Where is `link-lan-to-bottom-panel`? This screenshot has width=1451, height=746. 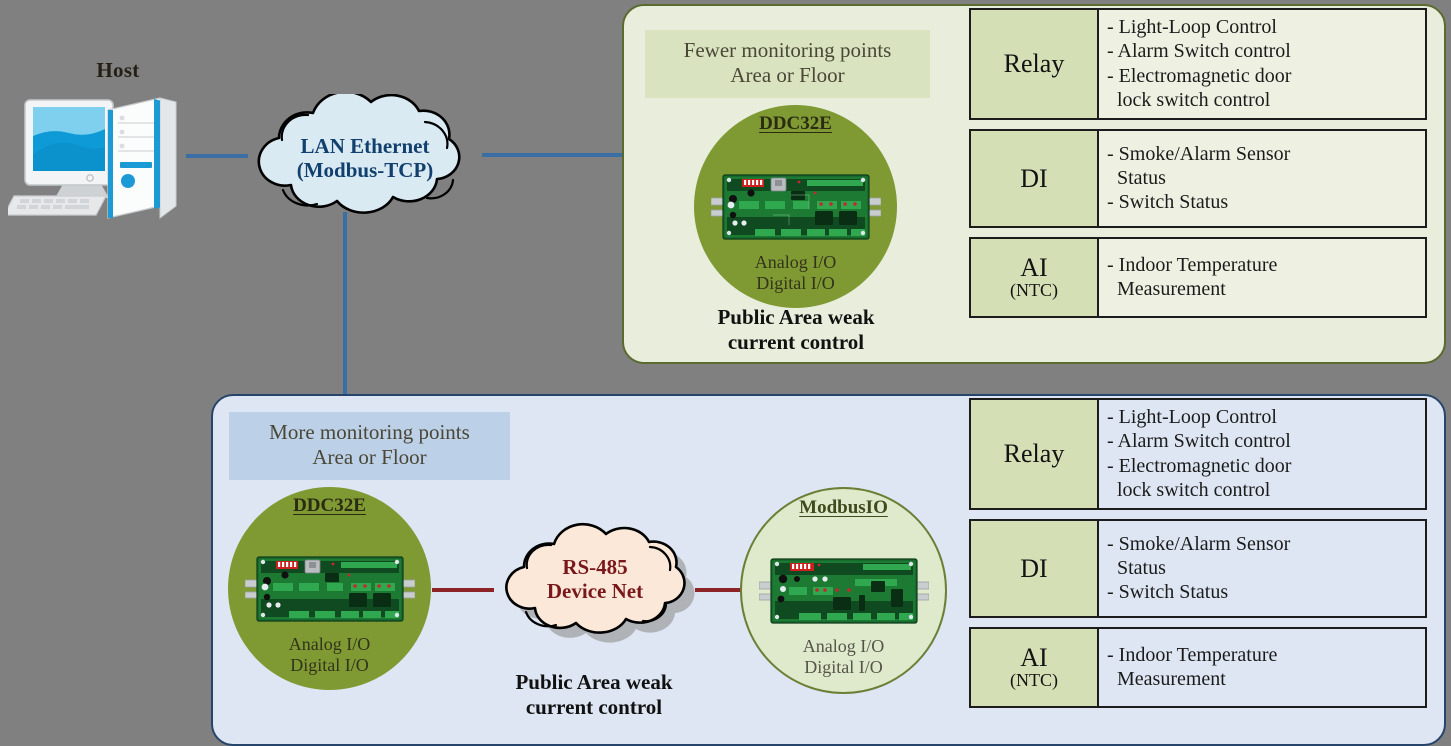
link-lan-to-bottom-panel is located at coordinates (345, 304).